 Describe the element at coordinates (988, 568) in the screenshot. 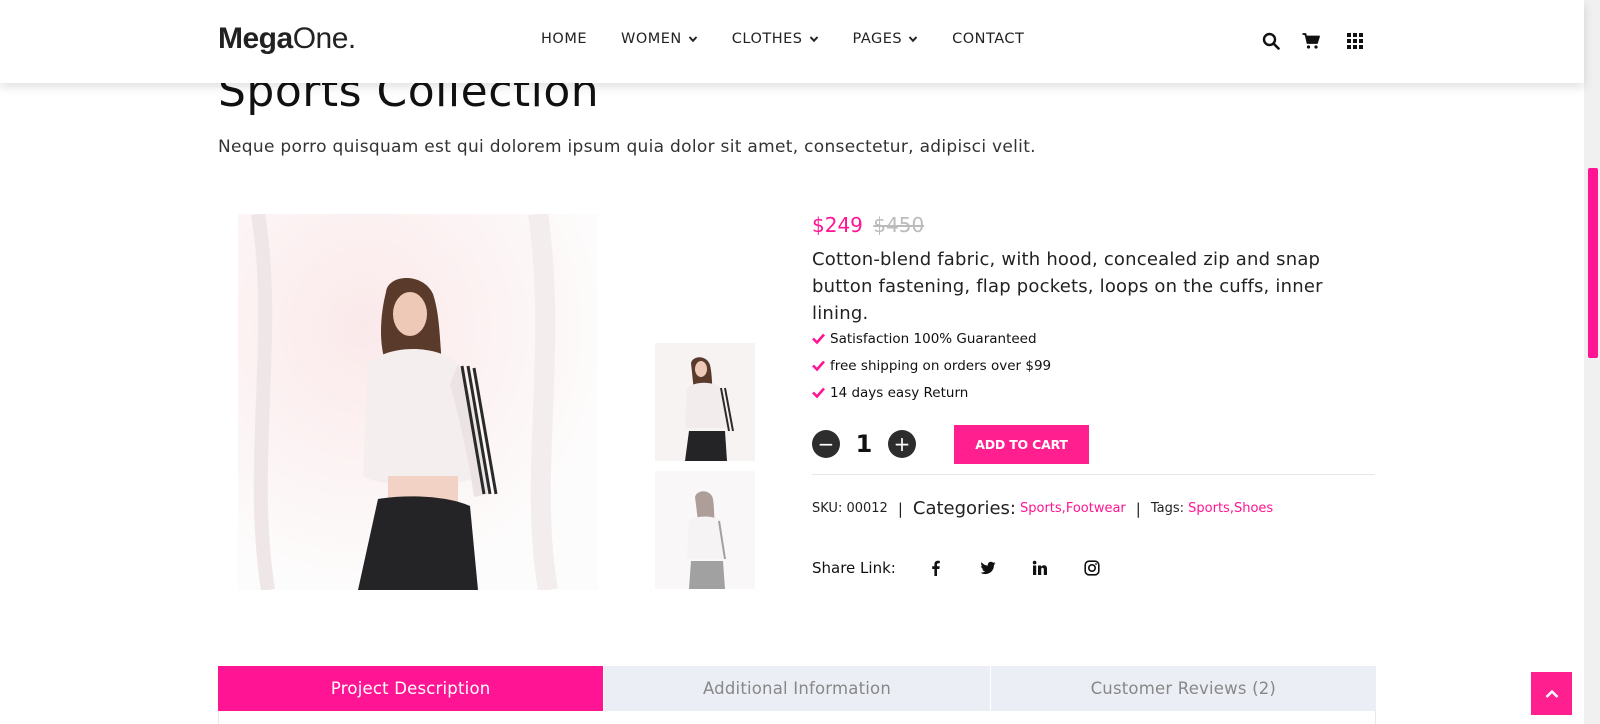

I see `twitter-icon` at that location.